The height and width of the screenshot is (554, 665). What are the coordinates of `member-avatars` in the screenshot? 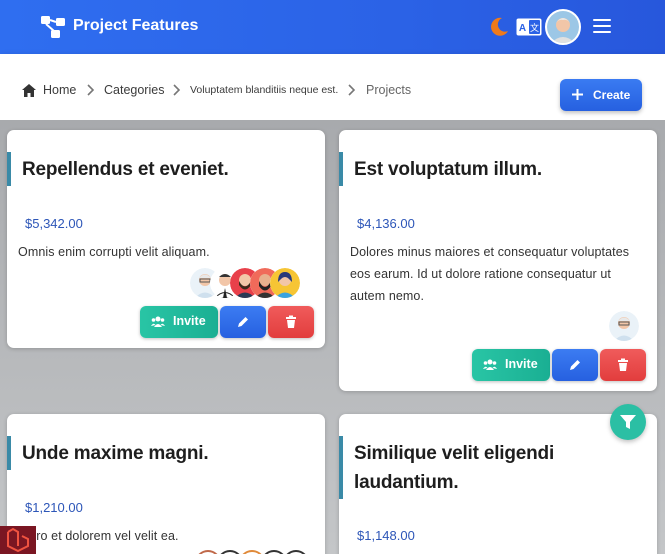 It's located at (252, 552).